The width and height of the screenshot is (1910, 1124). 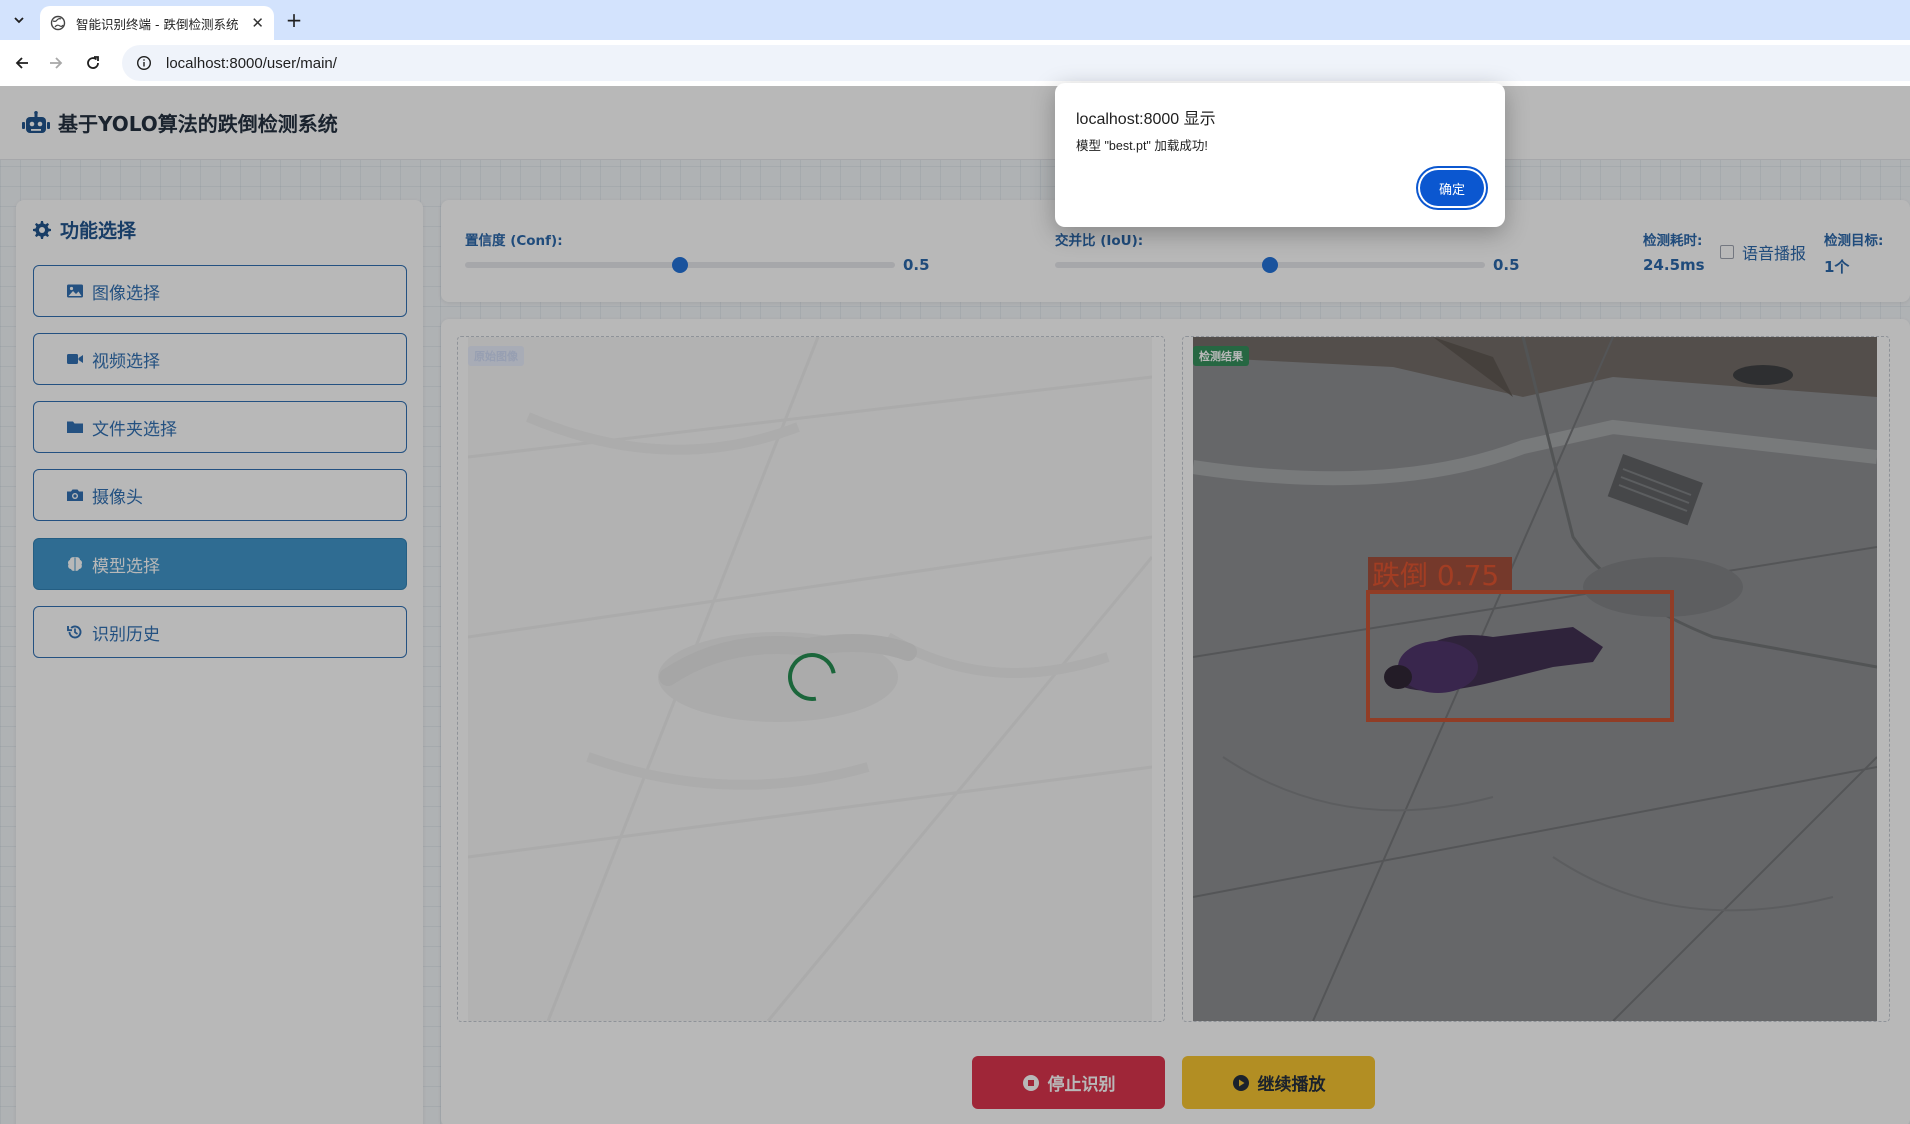 I want to click on arrow-left-icon, so click(x=21, y=63).